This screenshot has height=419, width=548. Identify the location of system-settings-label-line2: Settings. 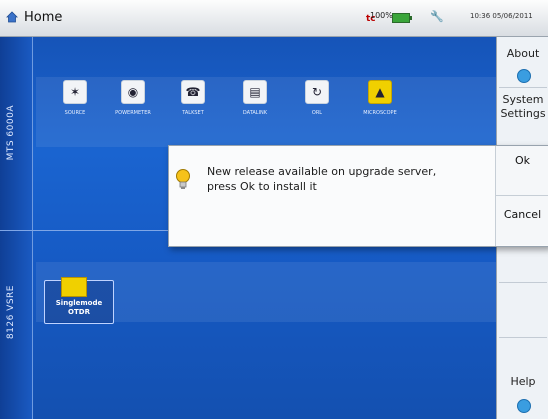
(523, 113).